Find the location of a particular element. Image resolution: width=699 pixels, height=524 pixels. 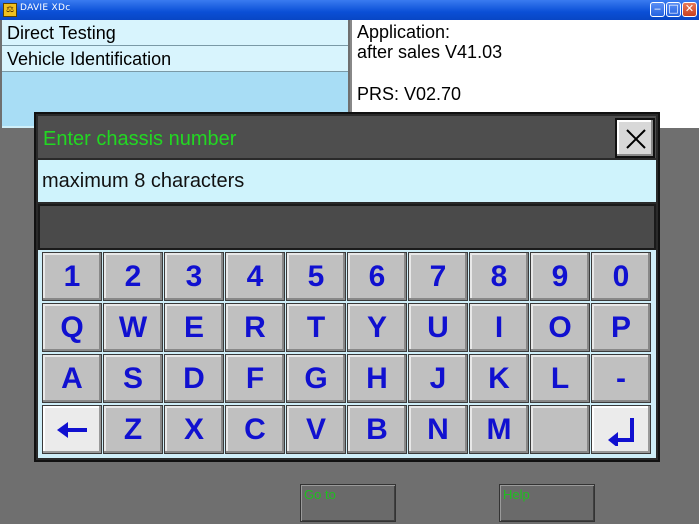

window-title-bar: ⚖ DAVIE XDc ‒ □ ✕ is located at coordinates (349, 10).